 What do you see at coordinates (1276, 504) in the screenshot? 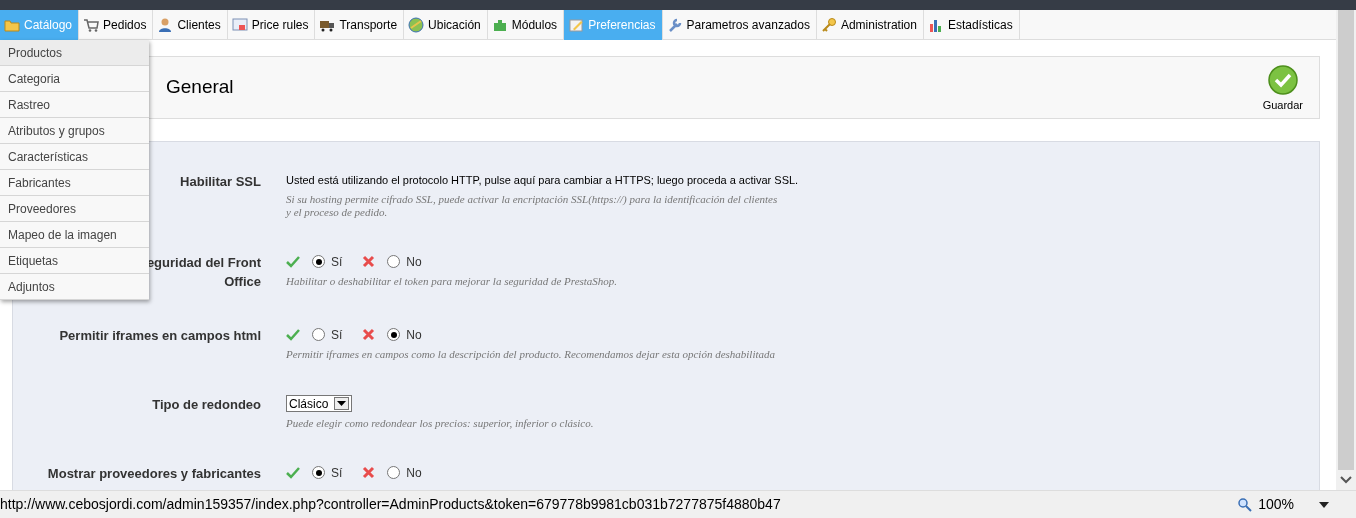
I see `zoom-level: 100%` at bounding box center [1276, 504].